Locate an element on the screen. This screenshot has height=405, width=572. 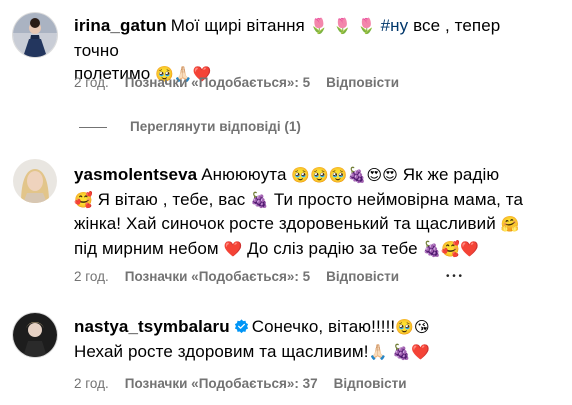
username: nastya_tsymbalaru is located at coordinates (152, 326).